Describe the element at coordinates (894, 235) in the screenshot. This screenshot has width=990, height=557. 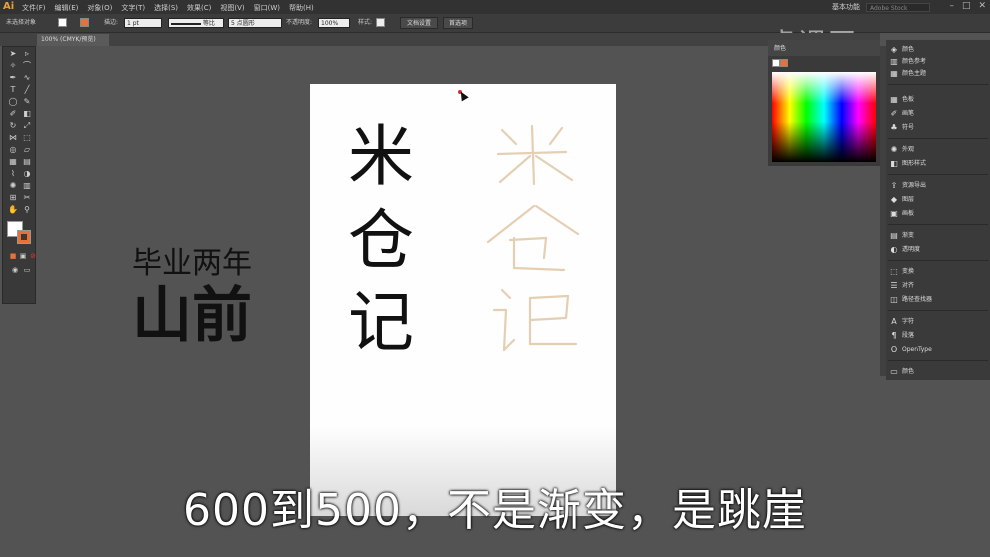
I see `gradient-icon: ▤` at that location.